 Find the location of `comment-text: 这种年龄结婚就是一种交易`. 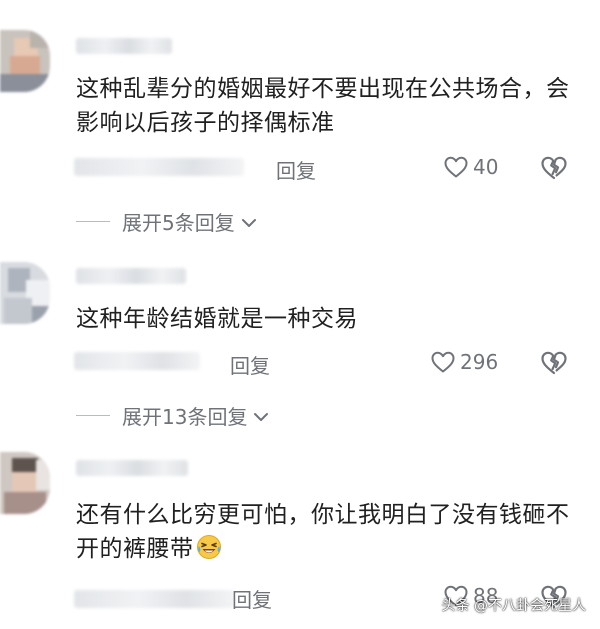

comment-text: 这种年龄结婚就是一种交易 is located at coordinates (217, 319).